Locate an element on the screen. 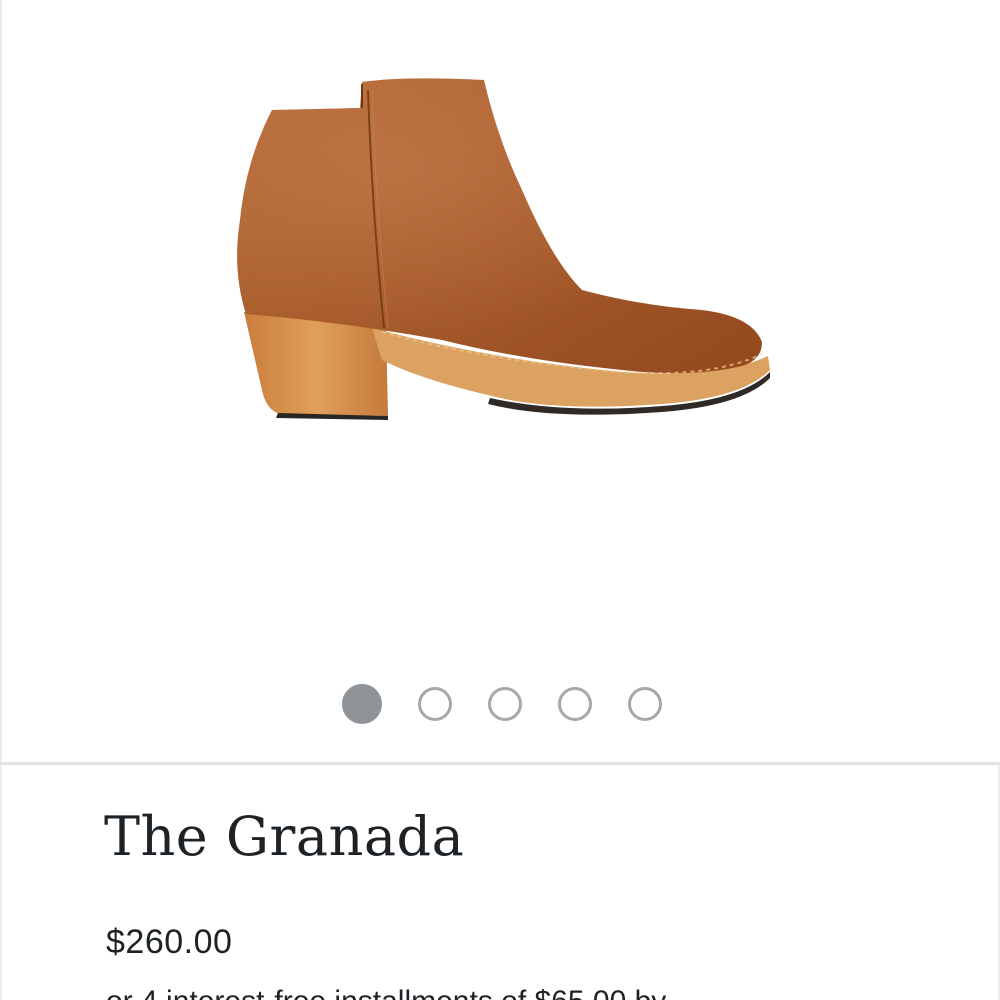  product-title: The Granada is located at coordinates (284, 836).